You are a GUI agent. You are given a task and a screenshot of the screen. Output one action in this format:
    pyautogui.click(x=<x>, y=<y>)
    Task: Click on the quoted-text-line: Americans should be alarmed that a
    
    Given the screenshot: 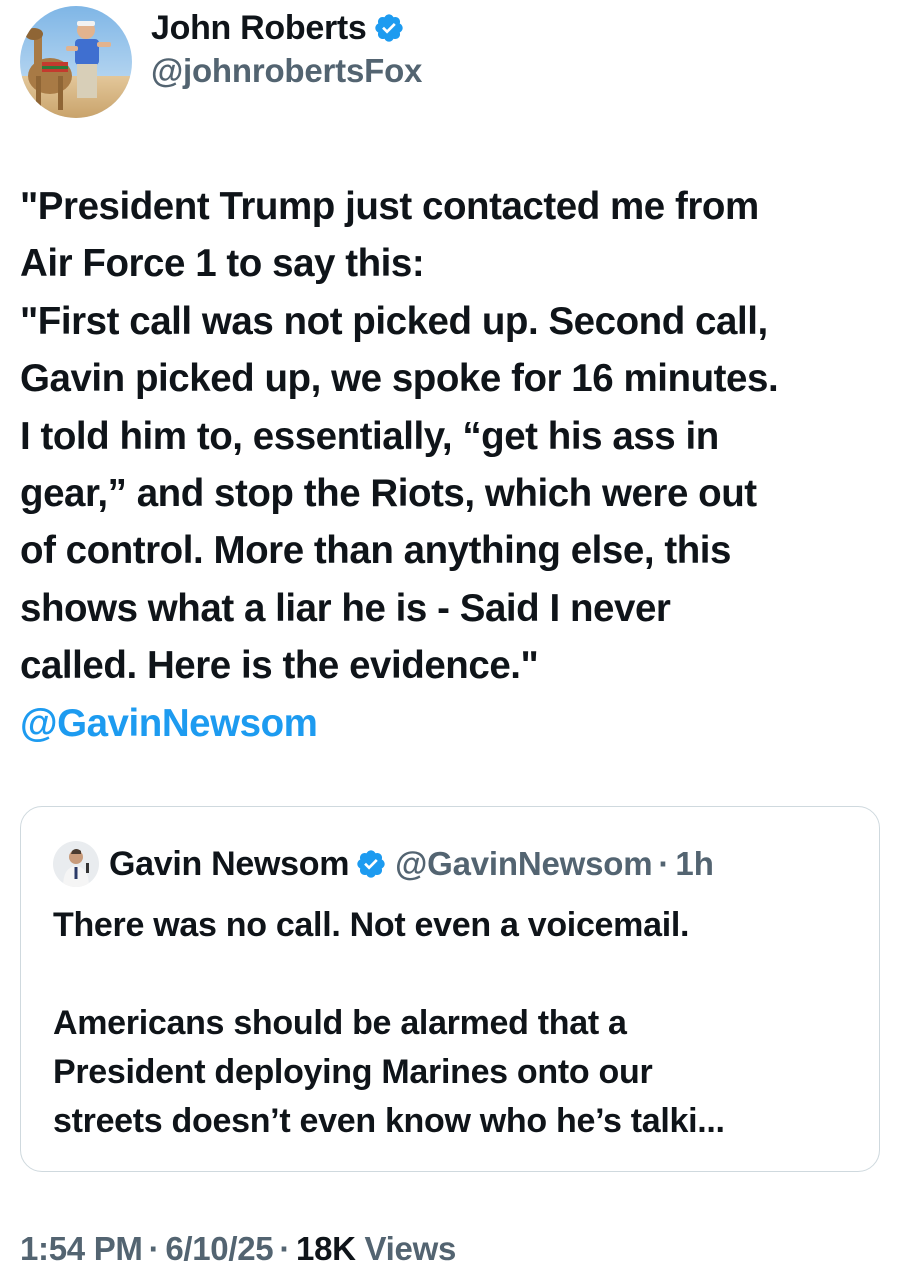 What is the action you would take?
    pyautogui.click(x=340, y=1023)
    